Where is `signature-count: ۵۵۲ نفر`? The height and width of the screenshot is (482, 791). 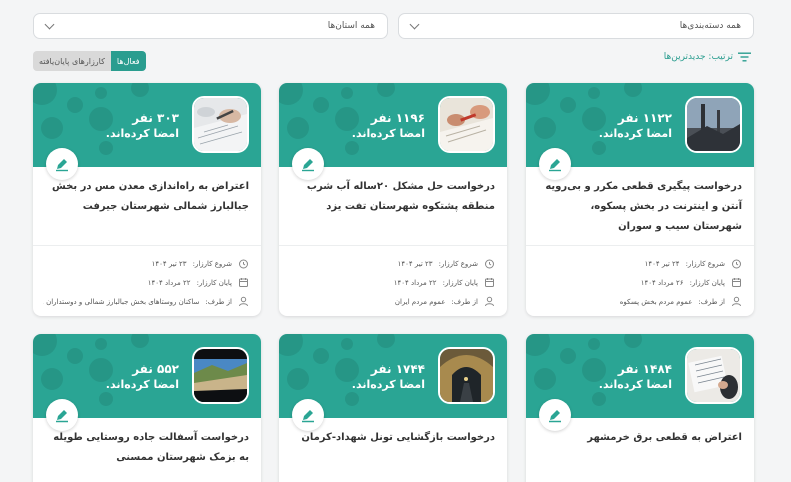
signature-count: ۵۵۲ نفر is located at coordinates (155, 369).